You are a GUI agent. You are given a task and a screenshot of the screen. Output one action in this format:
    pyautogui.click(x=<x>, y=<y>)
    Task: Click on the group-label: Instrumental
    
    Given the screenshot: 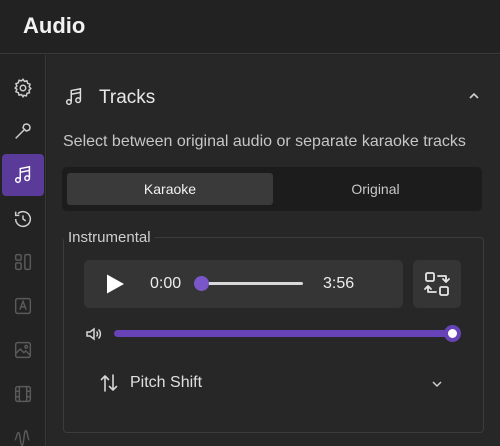 What is the action you would take?
    pyautogui.click(x=109, y=237)
    